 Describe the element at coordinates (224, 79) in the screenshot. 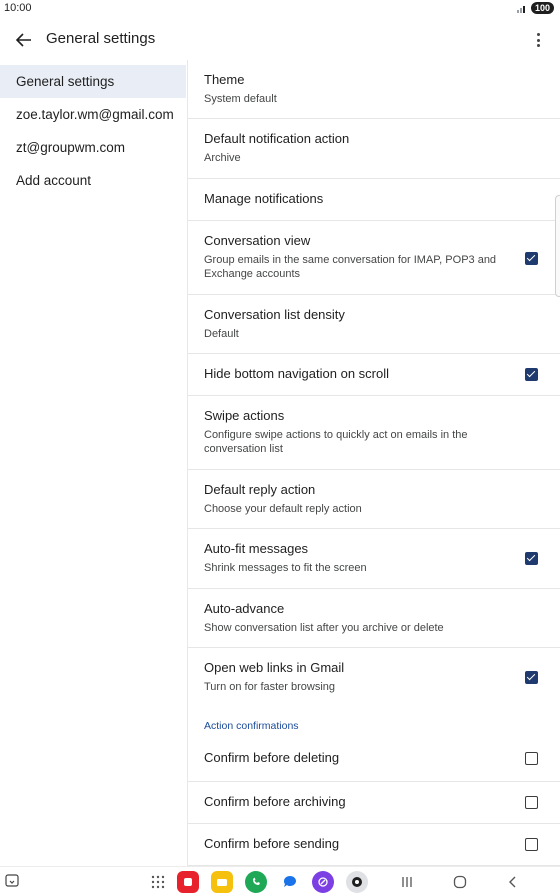

I see `setting-title: Theme` at that location.